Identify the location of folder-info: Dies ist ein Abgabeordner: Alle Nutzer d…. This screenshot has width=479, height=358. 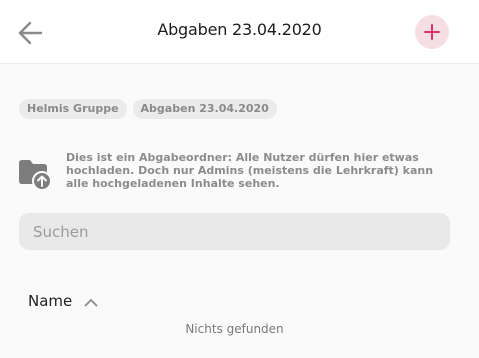
(238, 174).